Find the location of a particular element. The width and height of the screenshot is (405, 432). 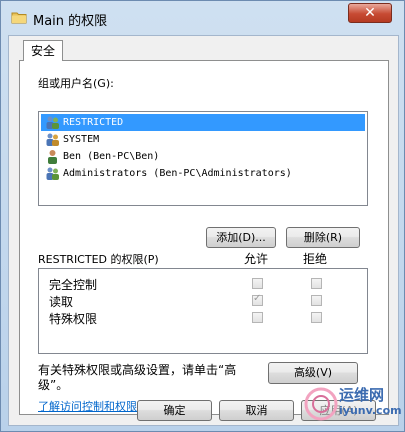

permission-label: 完全控制 is located at coordinates (73, 285).